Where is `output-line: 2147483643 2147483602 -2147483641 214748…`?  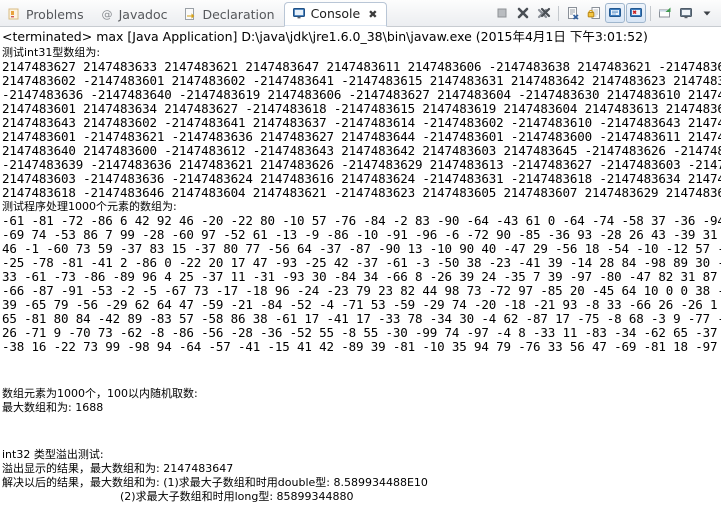 output-line: 2147483643 2147483602 -2147483641 214748… is located at coordinates (361, 123).